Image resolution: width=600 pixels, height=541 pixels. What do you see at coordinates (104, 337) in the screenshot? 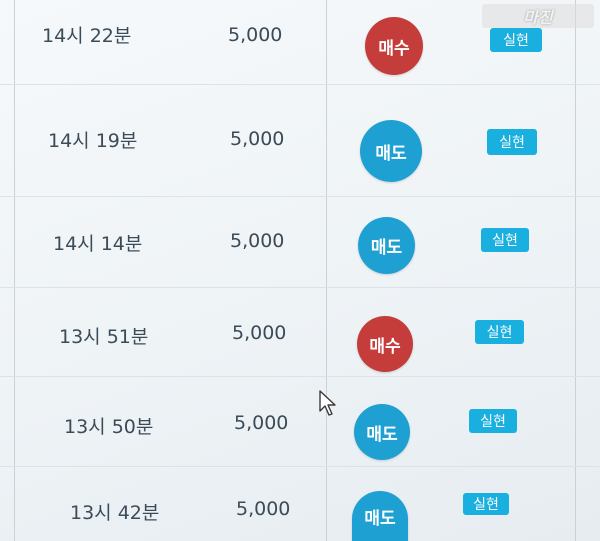
I see `order-time: 13시 51분` at bounding box center [104, 337].